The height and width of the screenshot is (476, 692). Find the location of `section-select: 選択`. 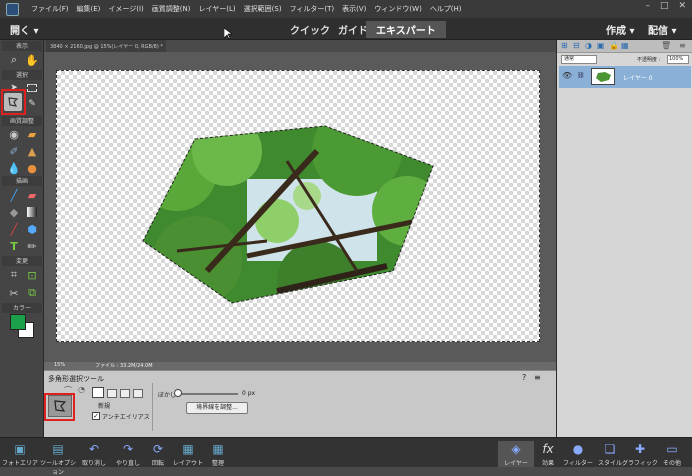

section-select: 選択 is located at coordinates (22, 75).